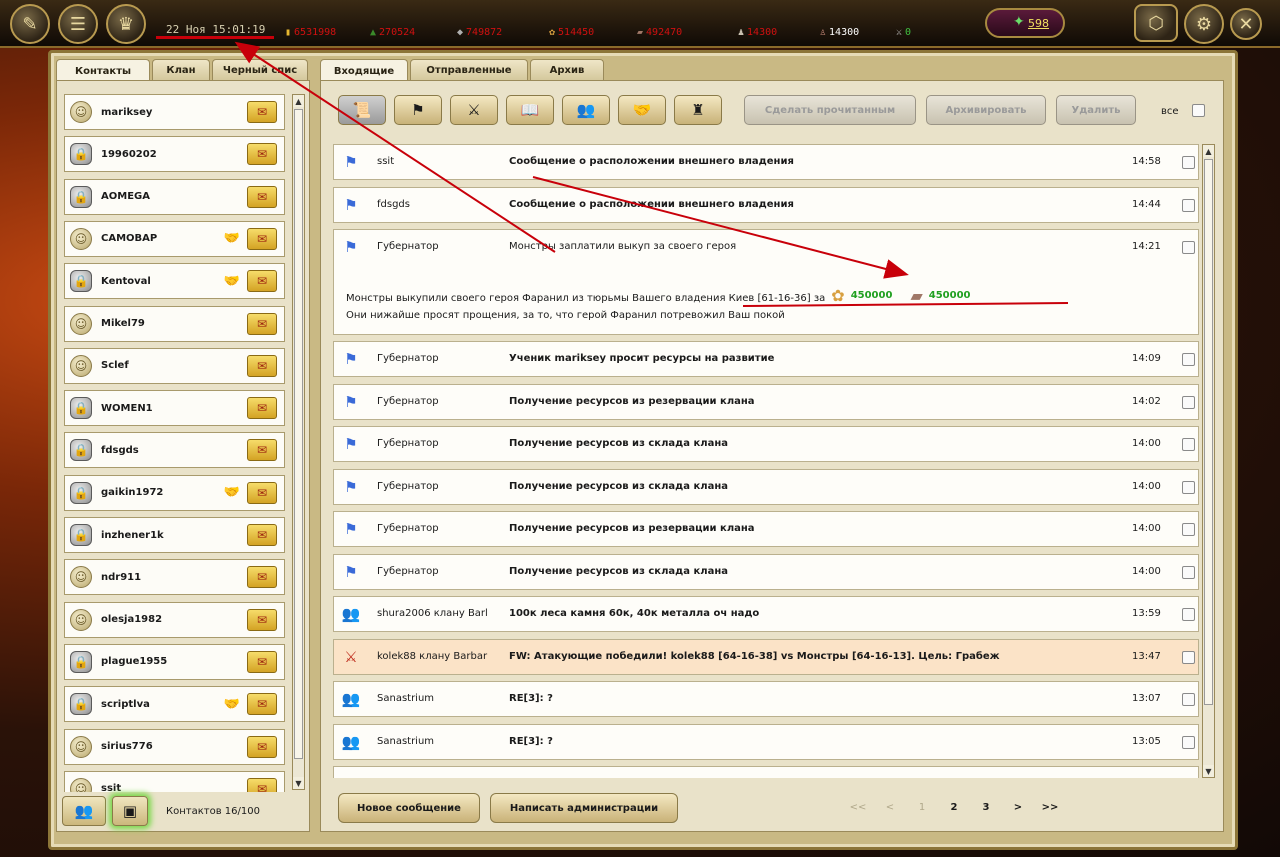  I want to click on contact-item: 🔒 Kentoval 🤝 ✉, so click(174, 281).